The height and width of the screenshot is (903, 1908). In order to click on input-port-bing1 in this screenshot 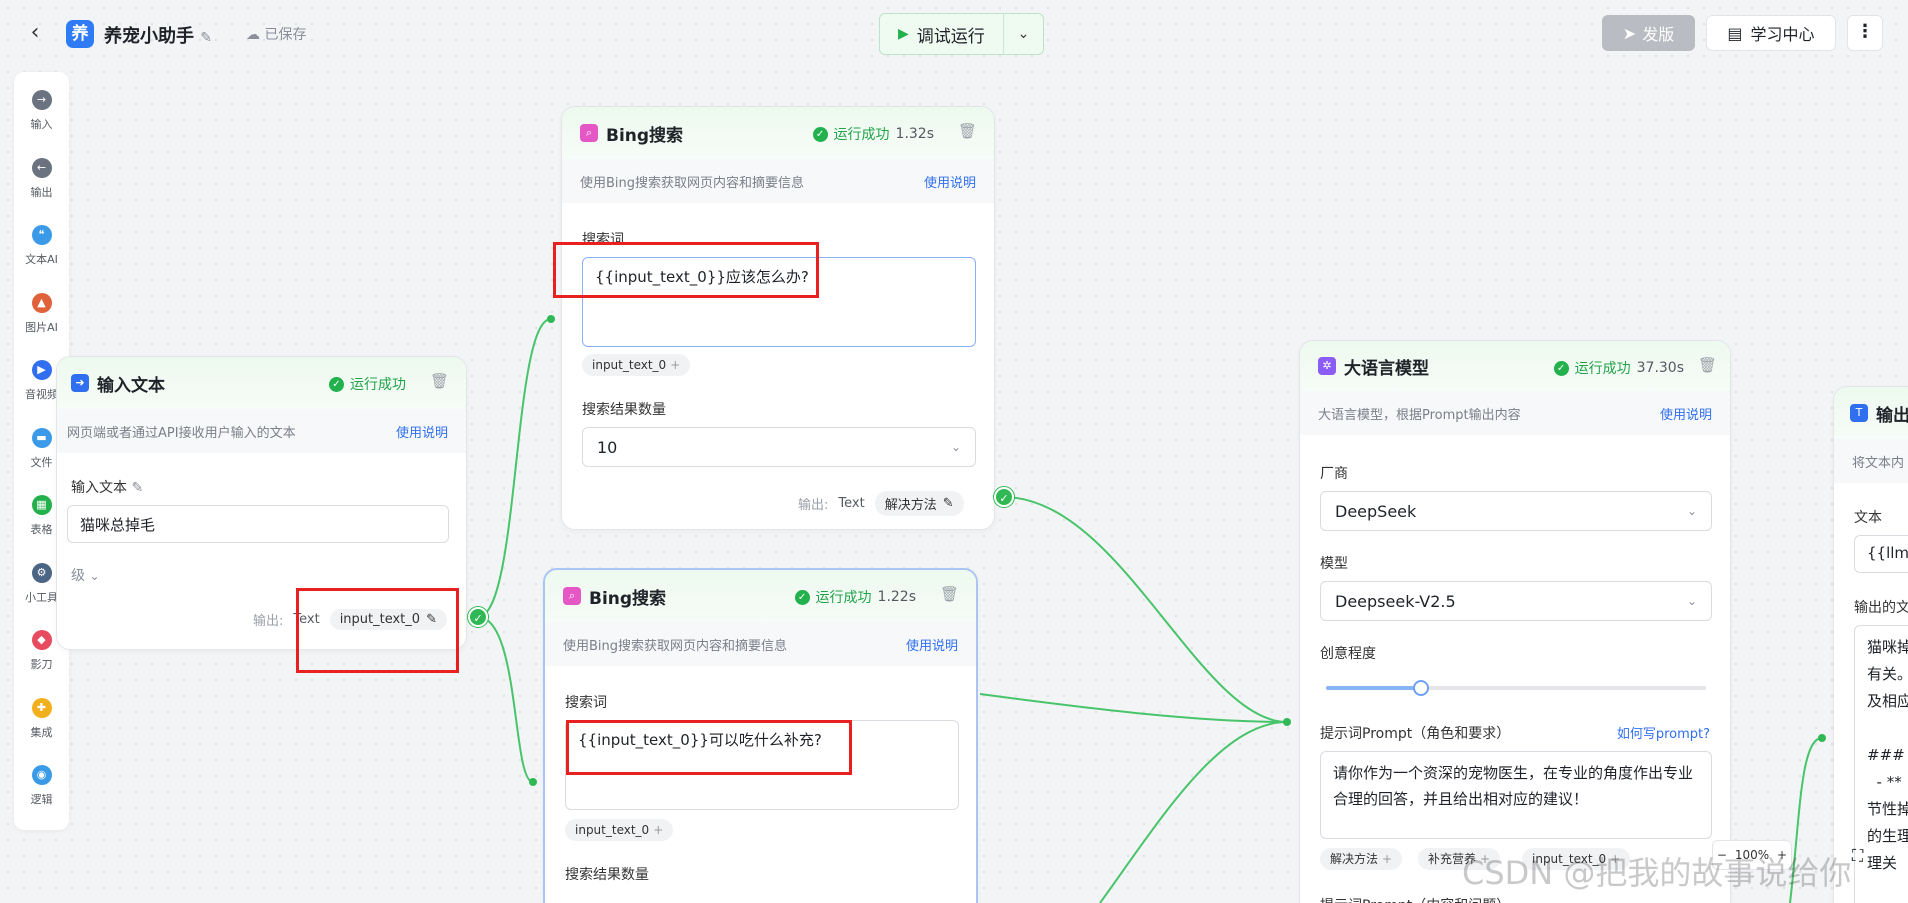, I will do `click(551, 319)`.